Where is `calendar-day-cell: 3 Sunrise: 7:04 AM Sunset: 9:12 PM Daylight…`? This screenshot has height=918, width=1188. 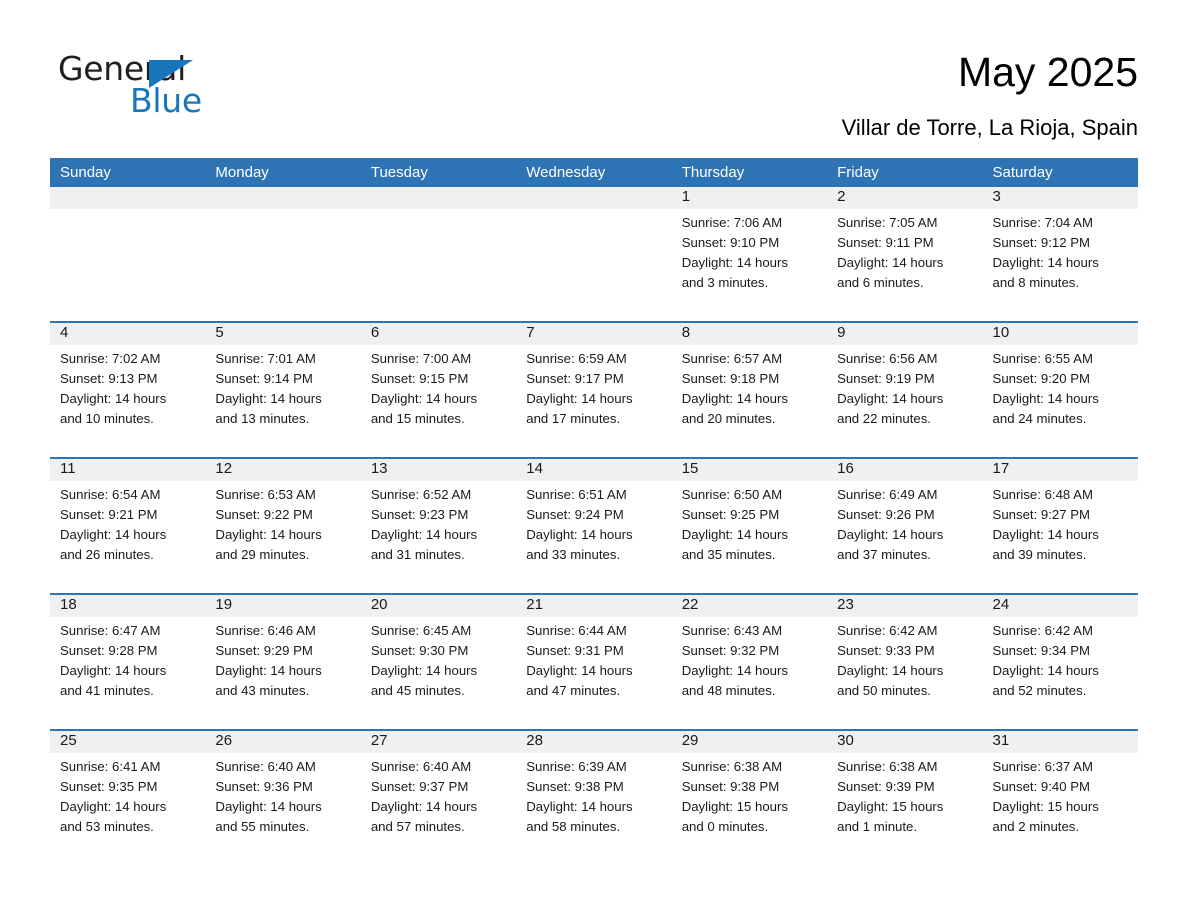 calendar-day-cell: 3 Sunrise: 7:04 AM Sunset: 9:12 PM Daylight… is located at coordinates (1060, 254).